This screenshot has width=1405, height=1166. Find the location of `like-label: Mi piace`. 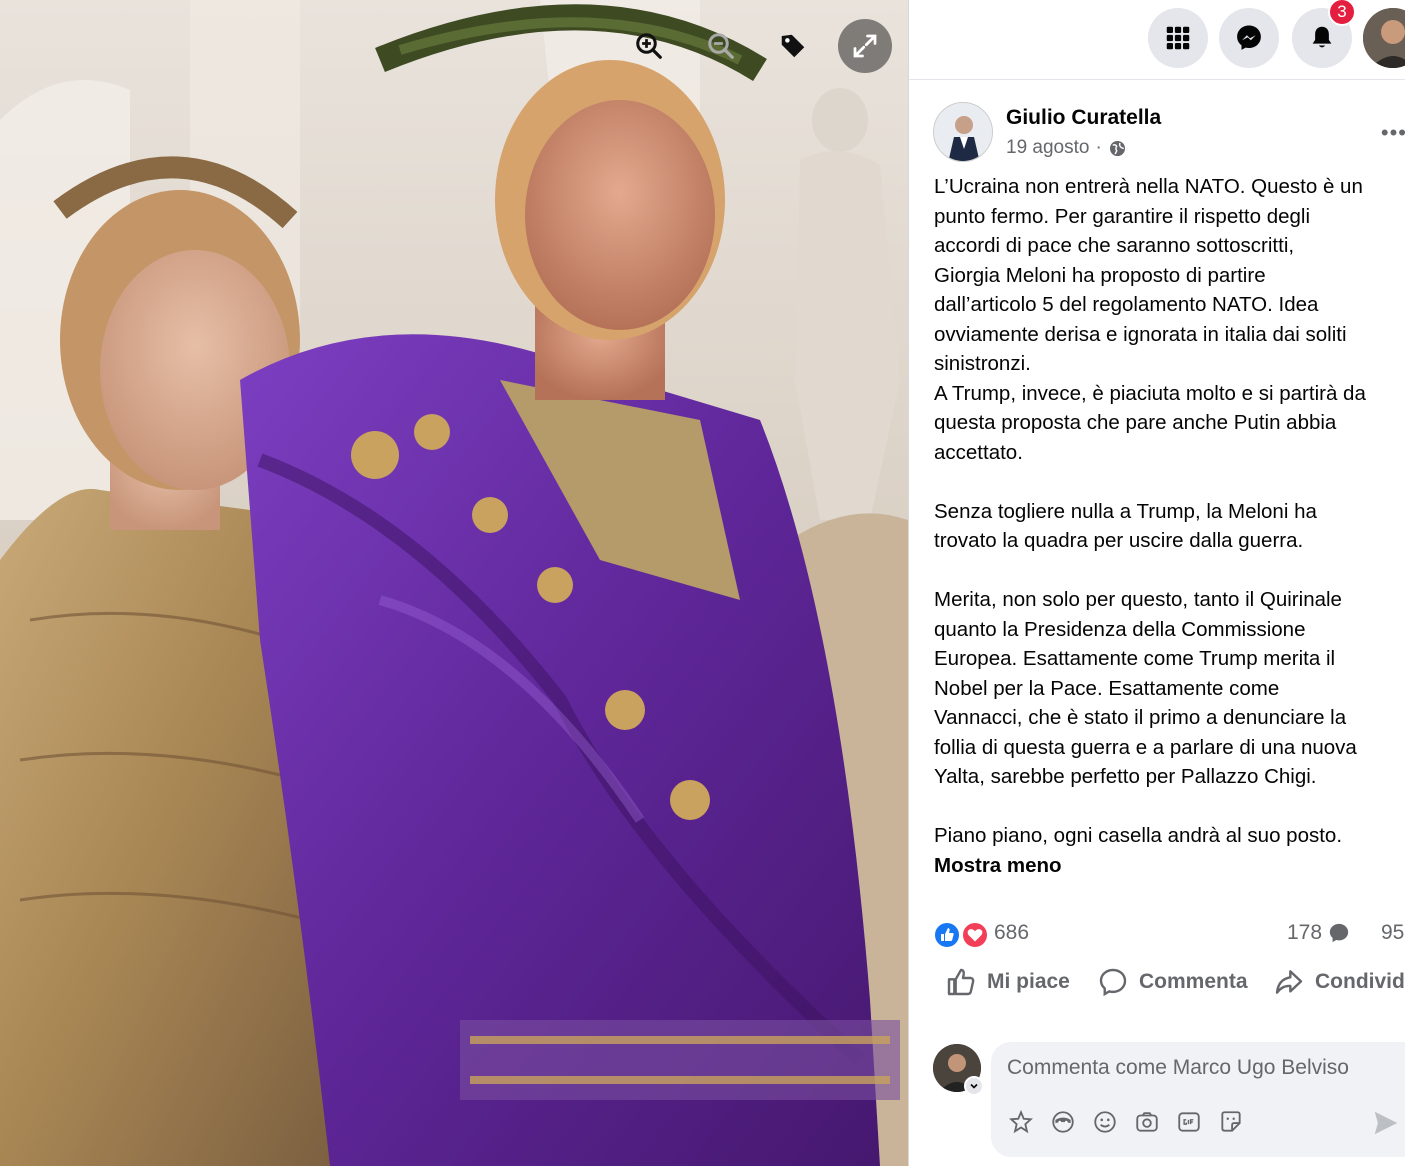

like-label: Mi piace is located at coordinates (1028, 981).